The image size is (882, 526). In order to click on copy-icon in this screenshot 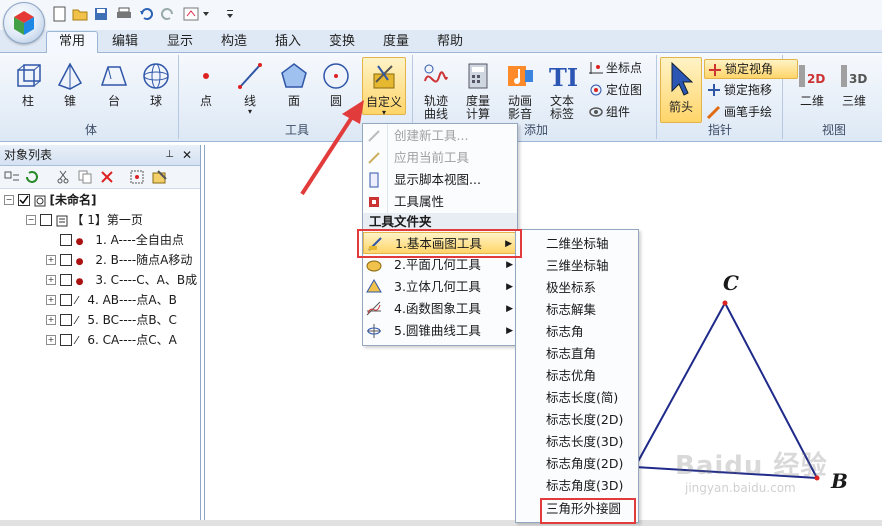, I will do `click(85, 177)`.